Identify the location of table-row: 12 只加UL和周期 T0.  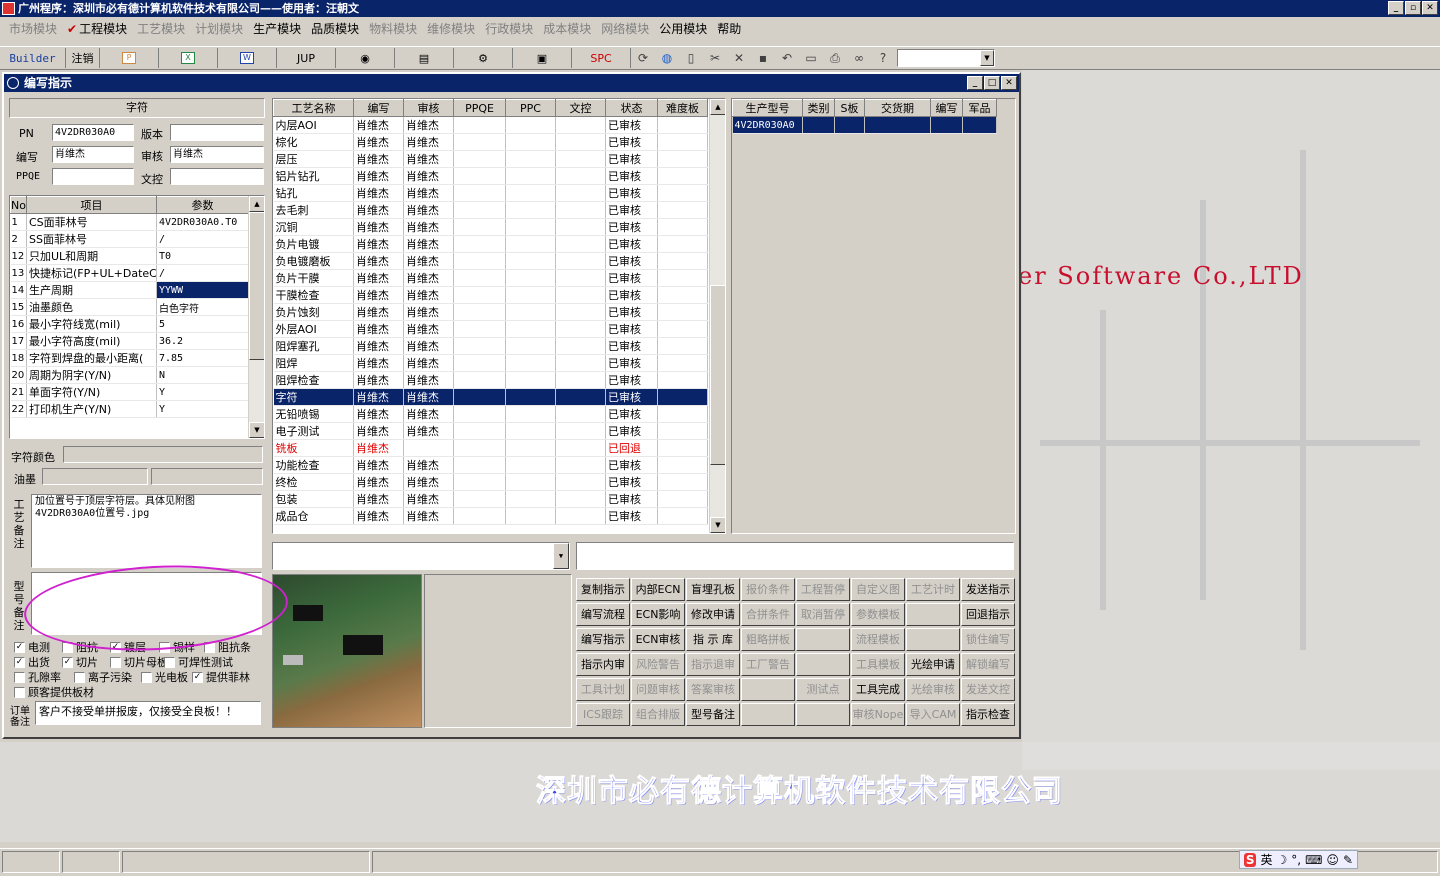
(129, 256).